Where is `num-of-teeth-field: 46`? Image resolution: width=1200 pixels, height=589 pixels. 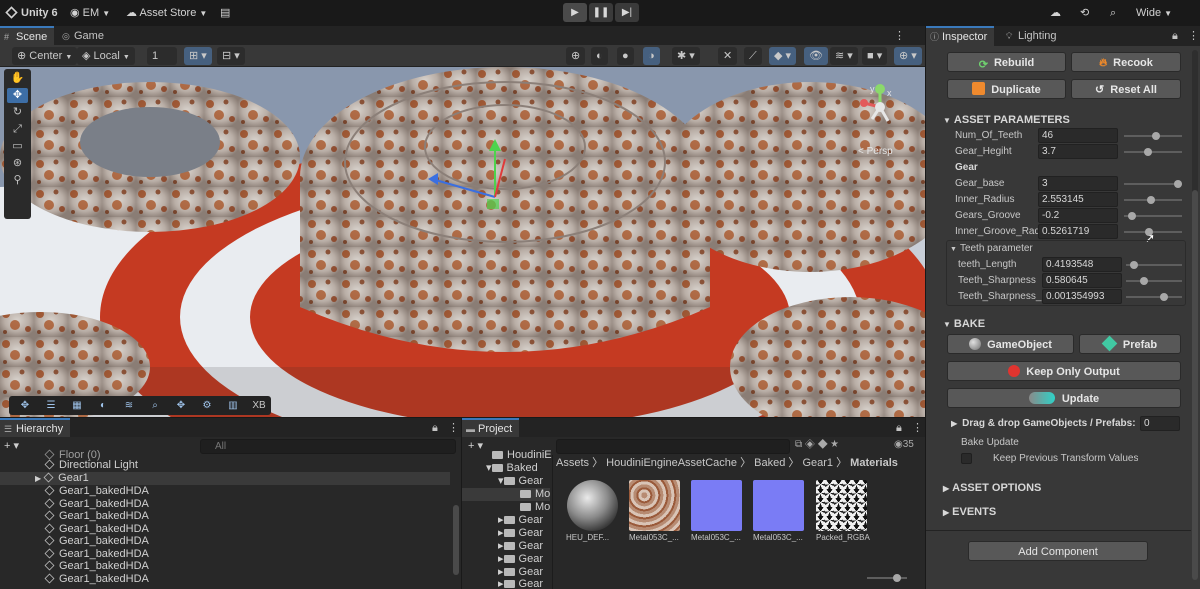
num-of-teeth-field: 46 is located at coordinates (1078, 135).